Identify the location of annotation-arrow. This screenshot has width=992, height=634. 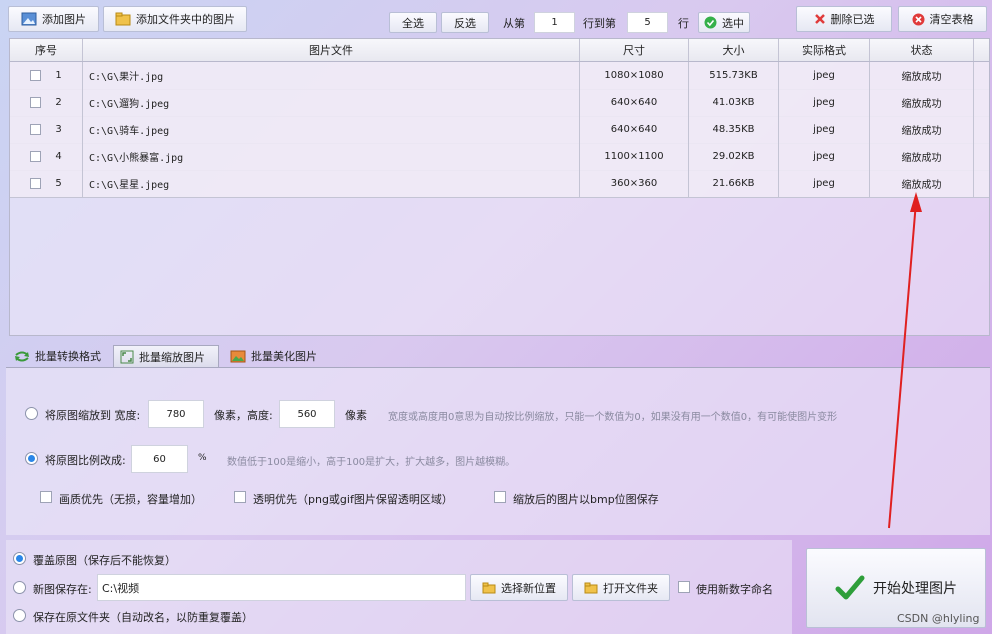
(905, 360).